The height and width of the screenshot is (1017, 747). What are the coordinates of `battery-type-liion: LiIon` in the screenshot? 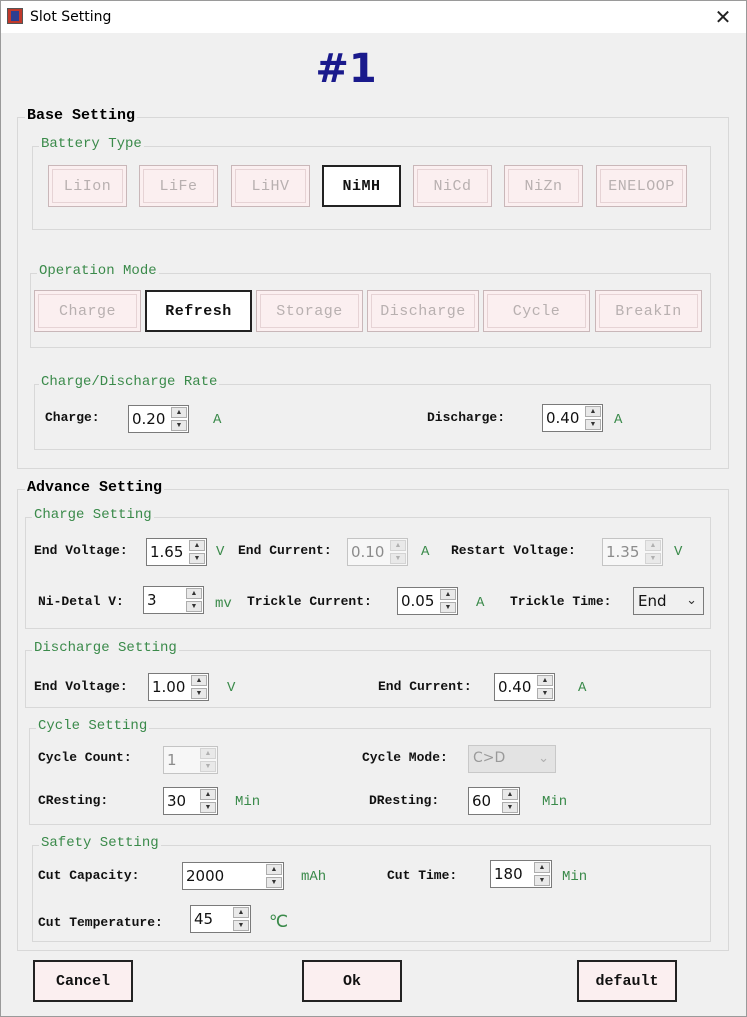 It's located at (87, 186).